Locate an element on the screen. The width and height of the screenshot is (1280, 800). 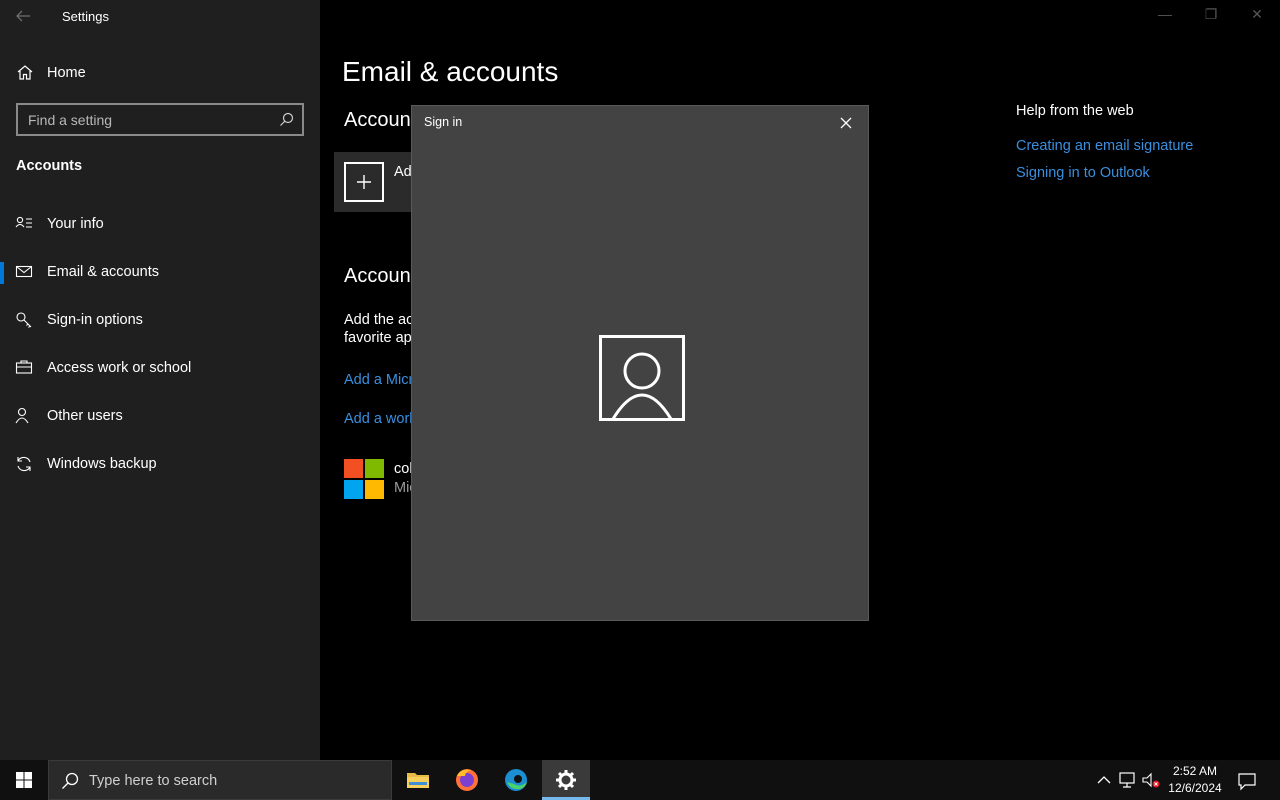
back-button is located at coordinates (24, 16).